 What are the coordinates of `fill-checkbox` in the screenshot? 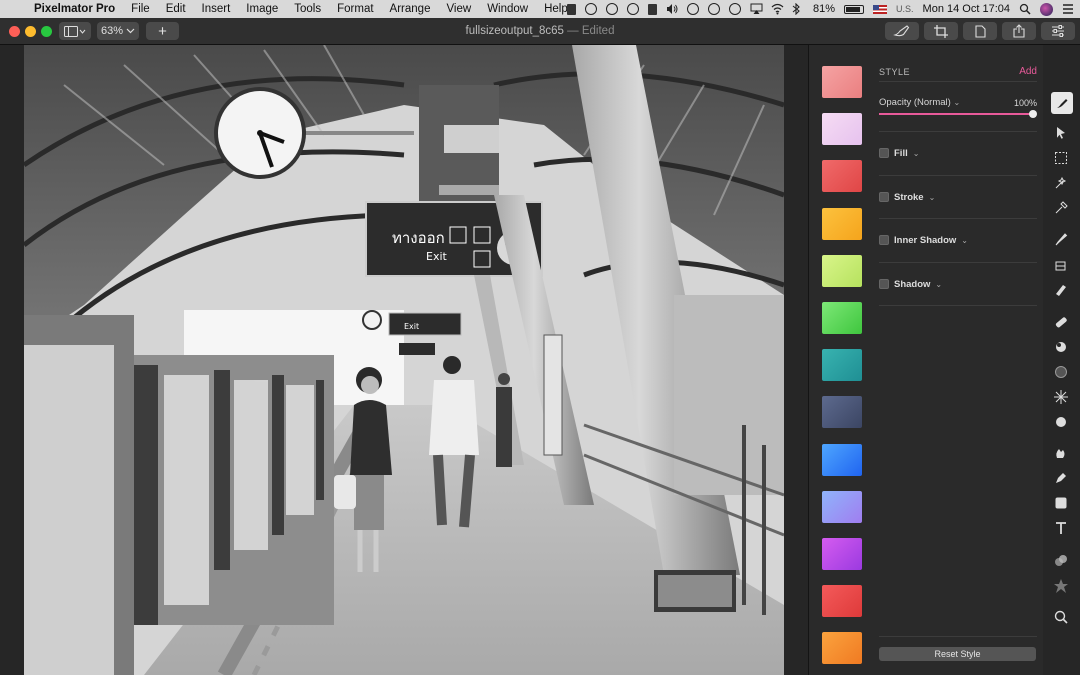 It's located at (884, 153).